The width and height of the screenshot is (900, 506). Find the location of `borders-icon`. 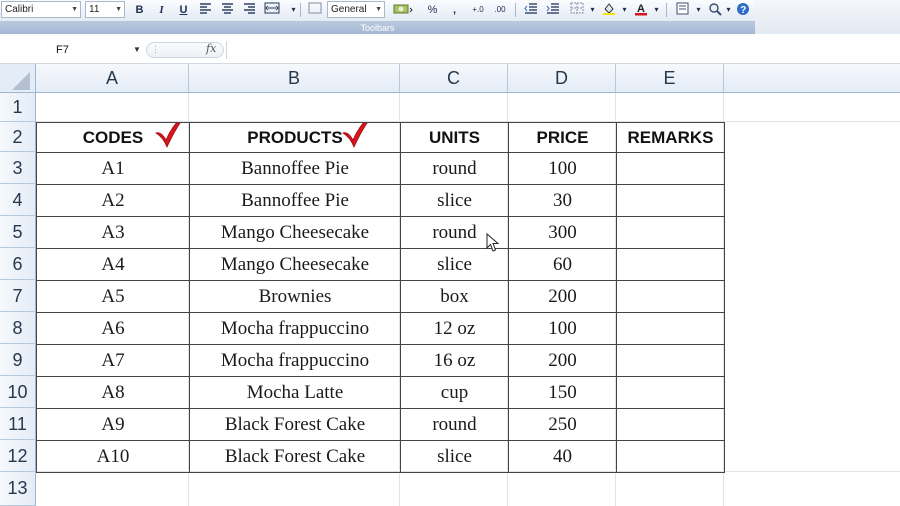

borders-icon is located at coordinates (576, 10).